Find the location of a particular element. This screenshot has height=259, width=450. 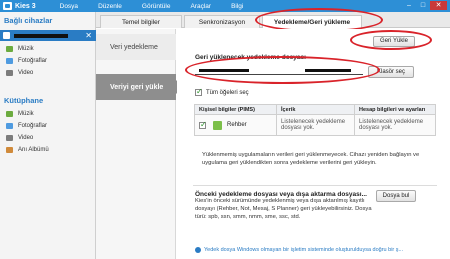

library-item-story-album: Anı Albümü is located at coordinates (48, 150).